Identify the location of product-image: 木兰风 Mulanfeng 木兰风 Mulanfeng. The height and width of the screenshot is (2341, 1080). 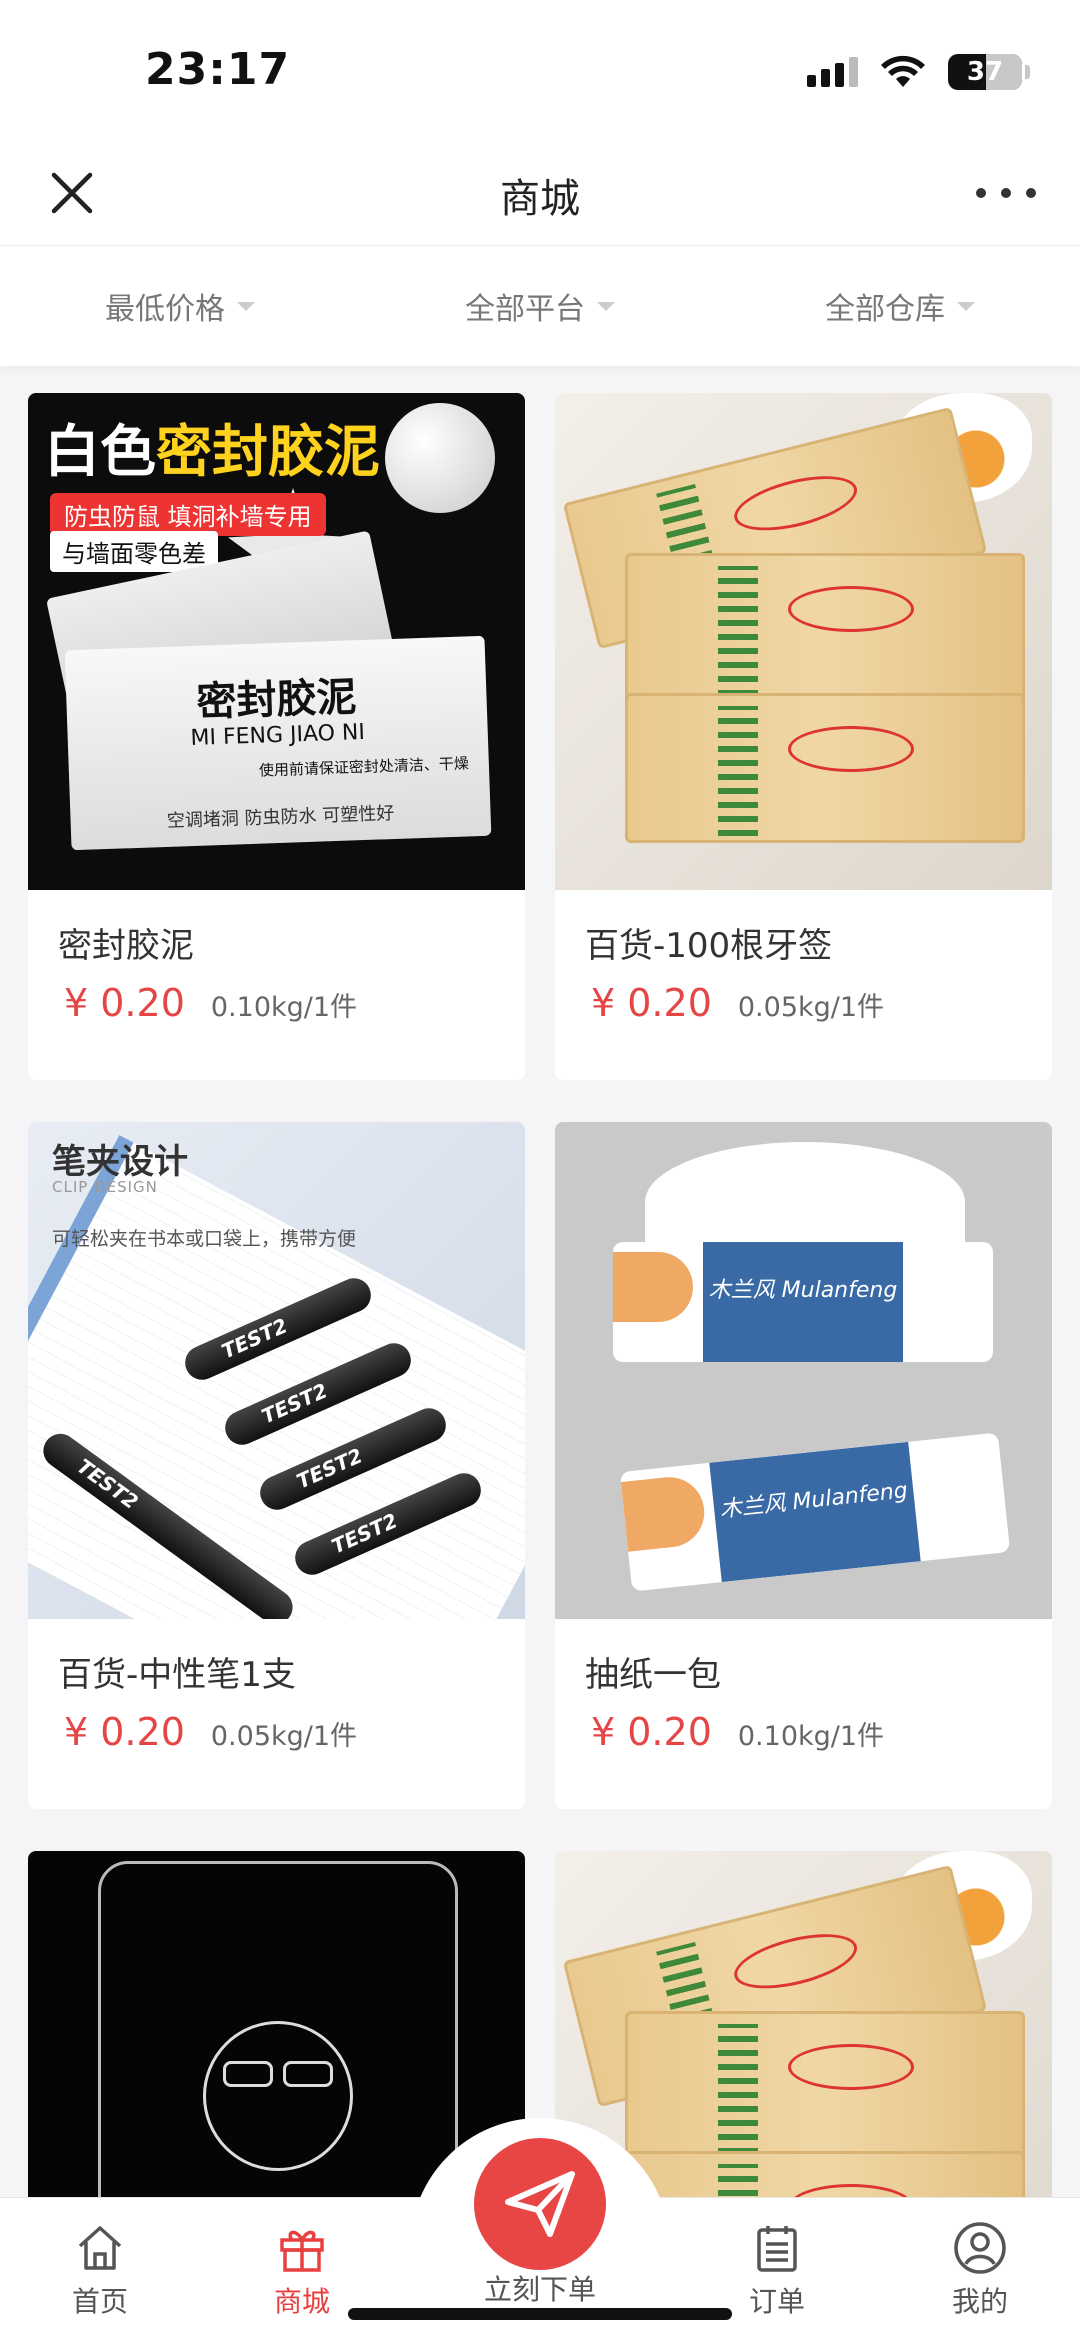
(803, 1370).